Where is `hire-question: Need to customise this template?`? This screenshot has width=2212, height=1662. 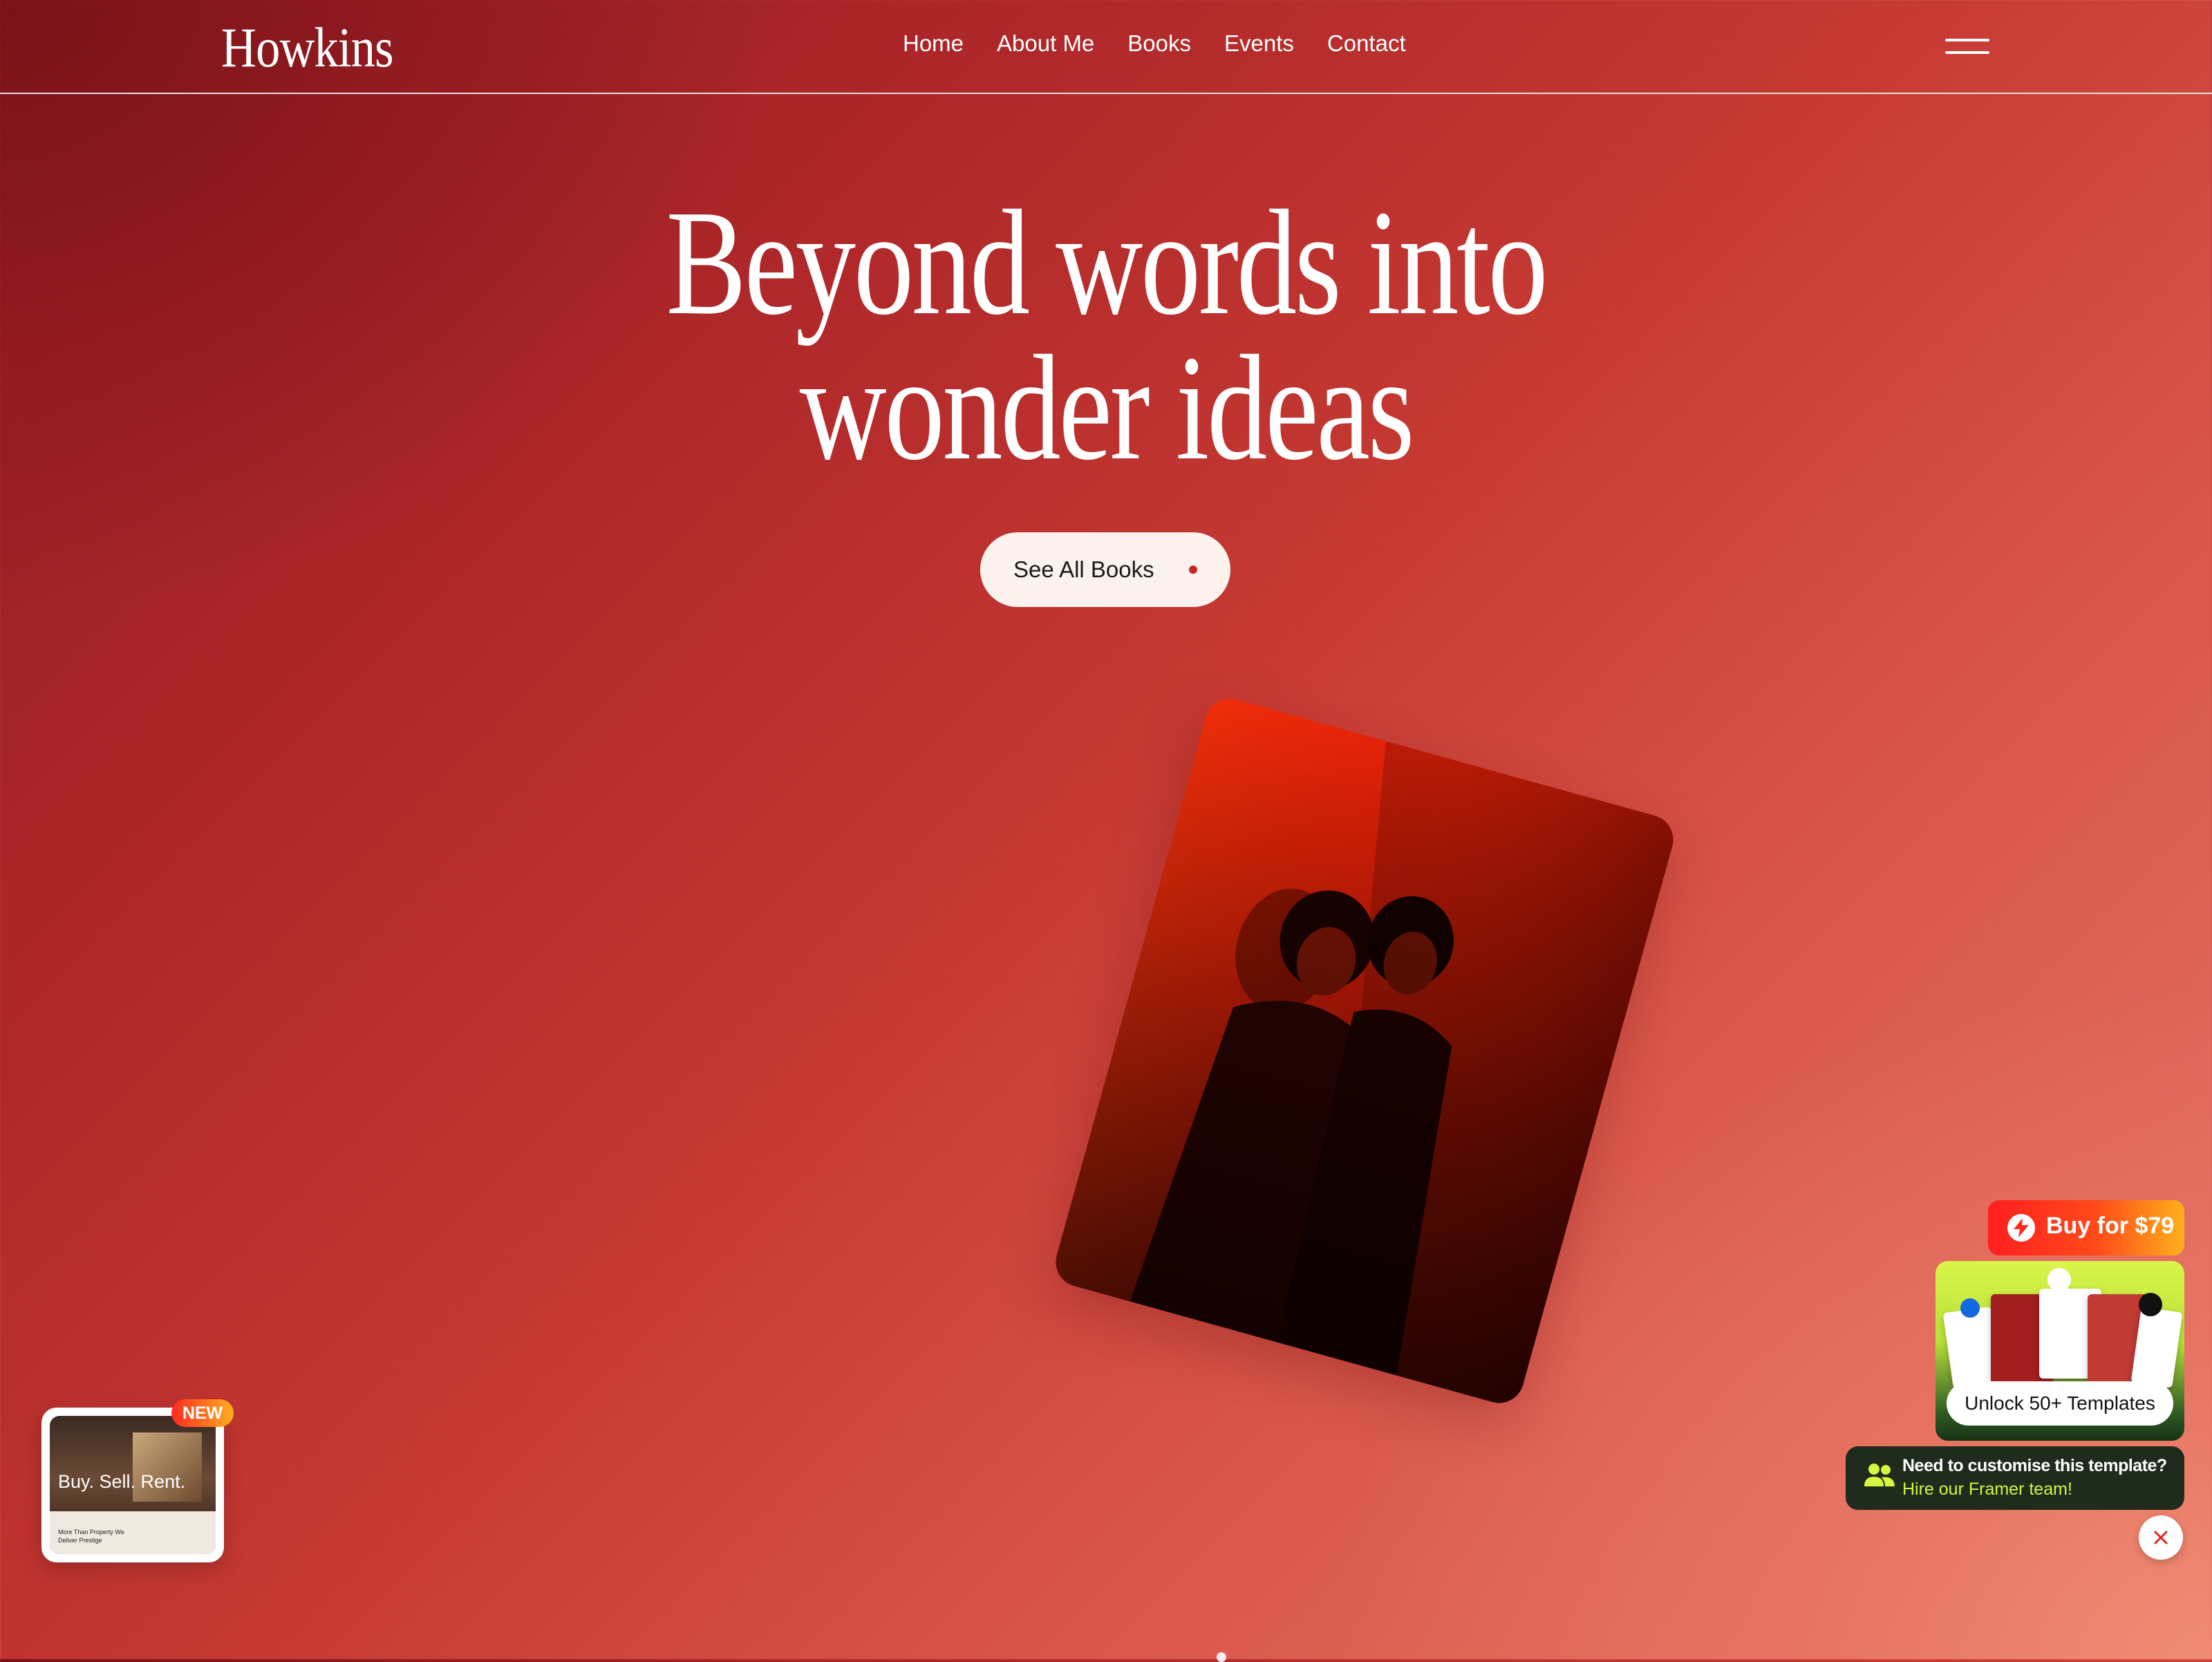
hire-question: Need to customise this template? is located at coordinates (2035, 1466).